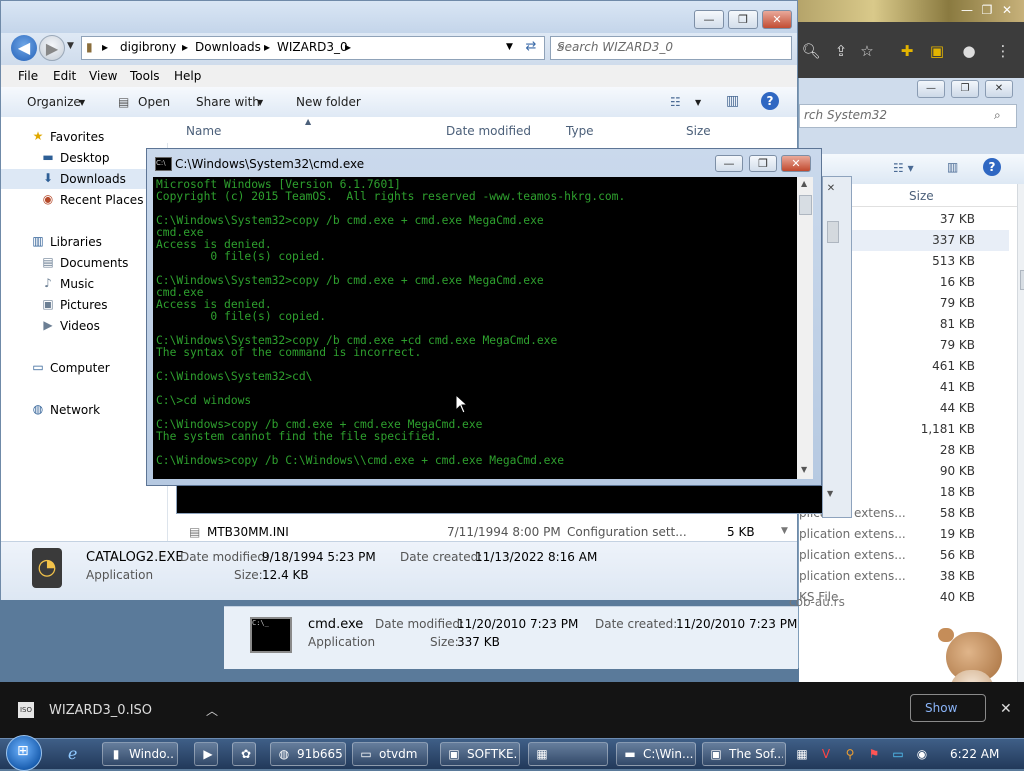 The height and width of the screenshot is (771, 1024). Describe the element at coordinates (850, 754) in the screenshot. I see `tray-search-icon: ⚲` at that location.